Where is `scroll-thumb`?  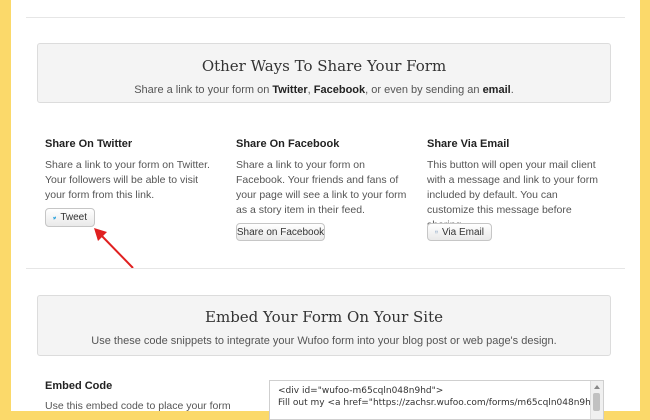
scroll-thumb is located at coordinates (596, 402).